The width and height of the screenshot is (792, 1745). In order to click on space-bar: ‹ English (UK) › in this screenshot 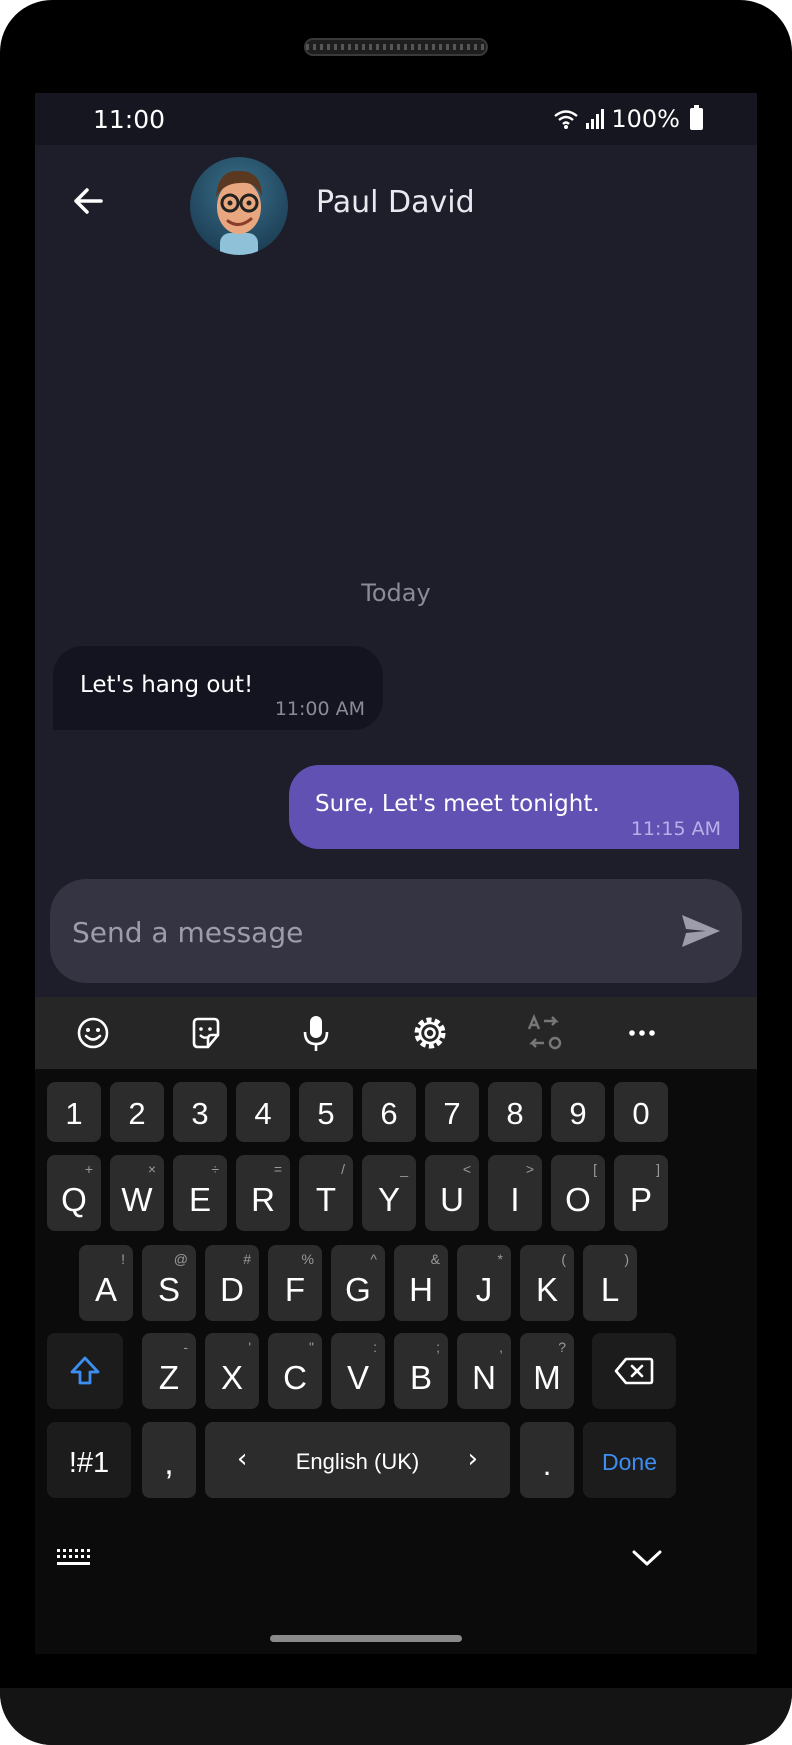, I will do `click(357, 1460)`.